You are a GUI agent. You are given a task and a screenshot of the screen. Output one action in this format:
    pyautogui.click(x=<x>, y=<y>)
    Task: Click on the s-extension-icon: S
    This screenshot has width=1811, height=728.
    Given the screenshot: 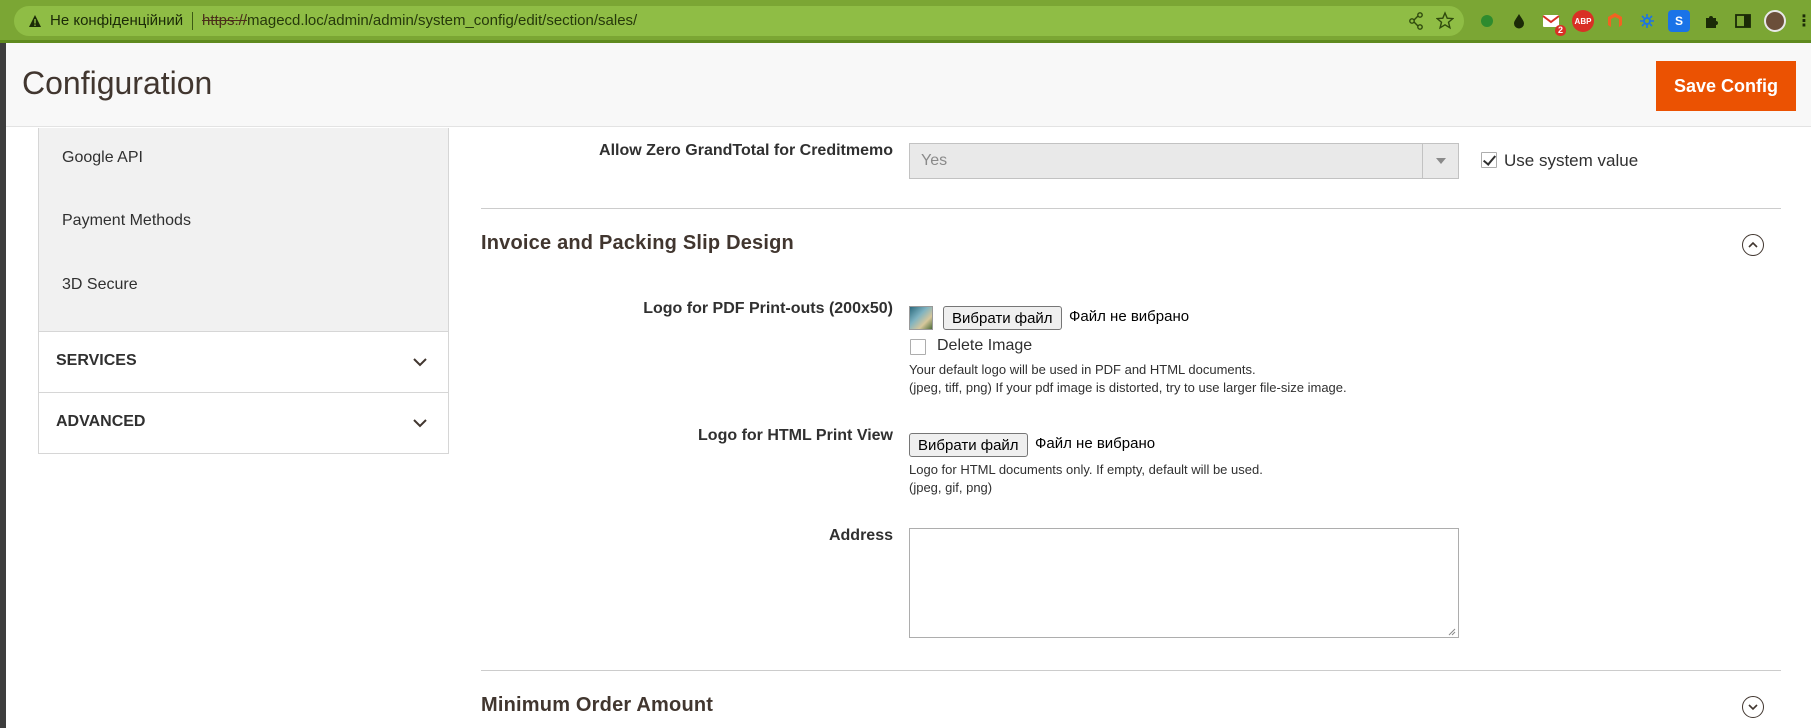 What is the action you would take?
    pyautogui.click(x=1679, y=21)
    